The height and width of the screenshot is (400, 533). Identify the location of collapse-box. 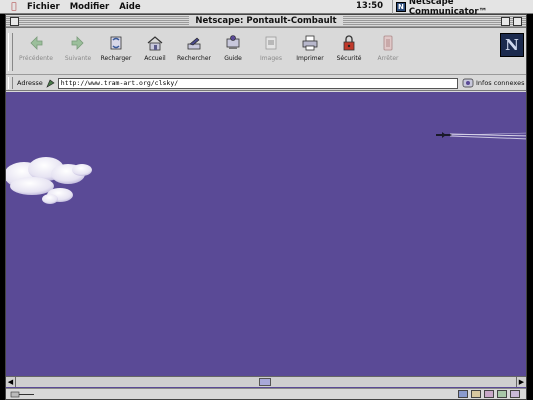
(517, 21).